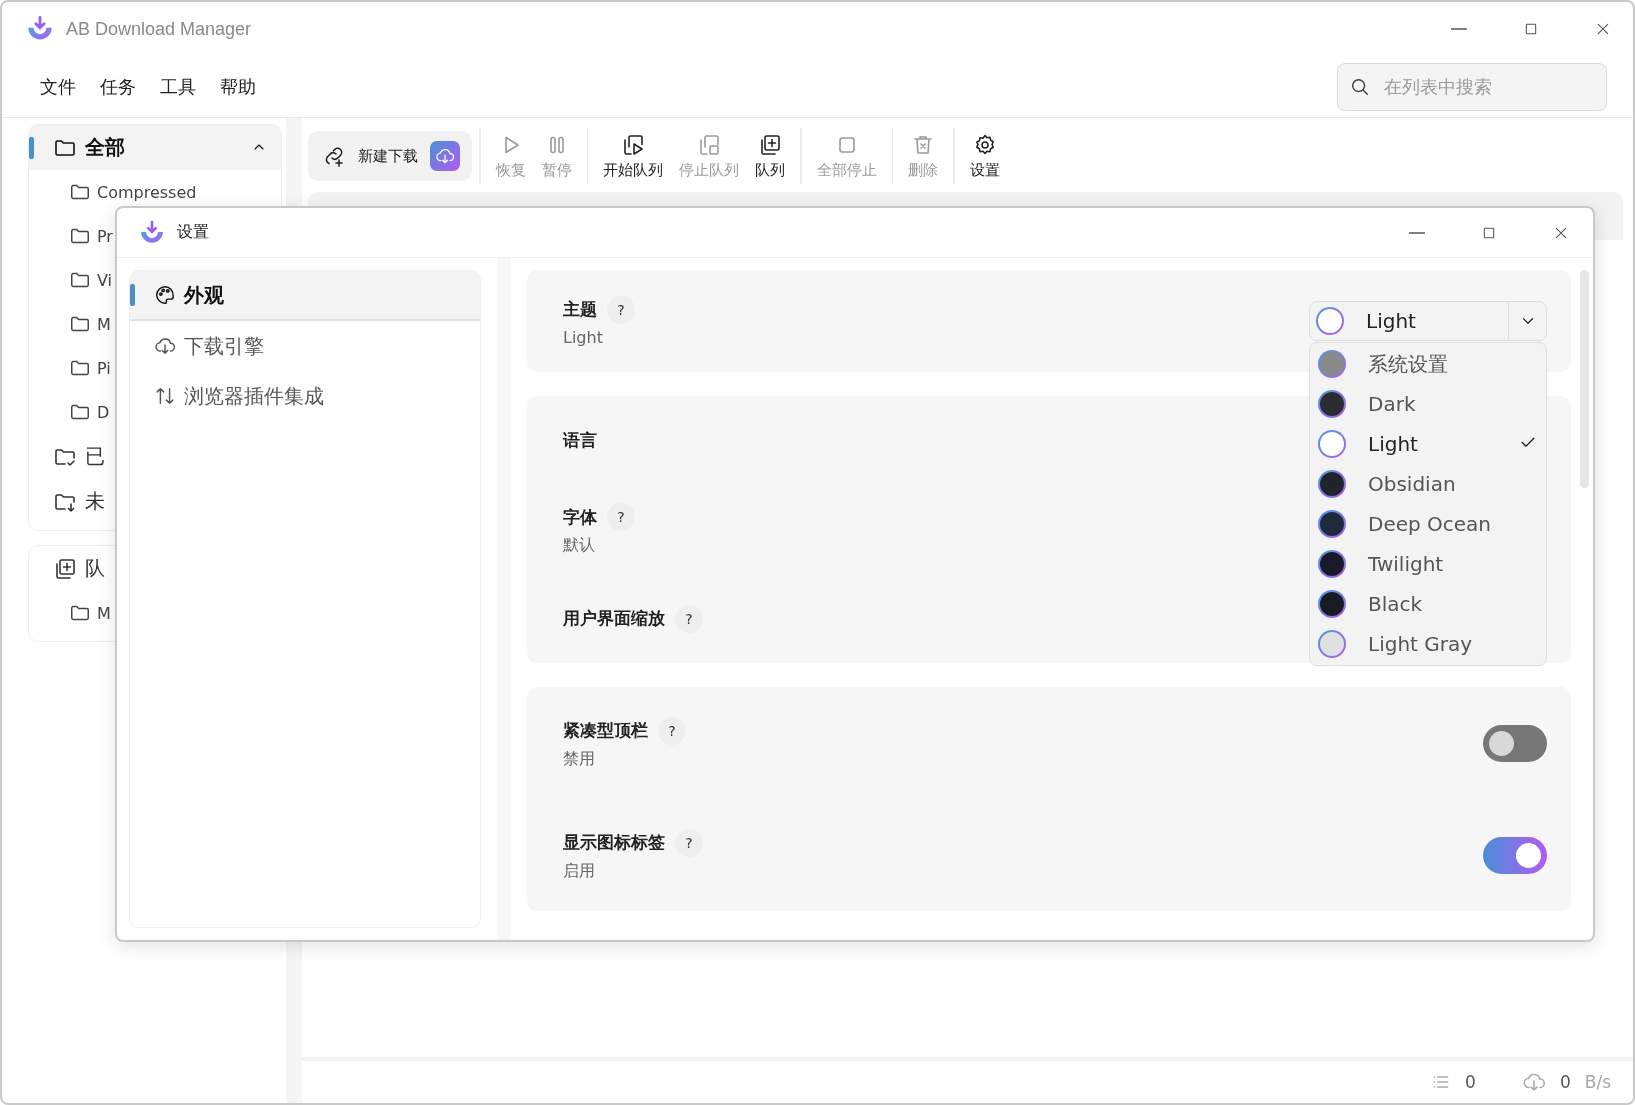 Image resolution: width=1635 pixels, height=1105 pixels. I want to click on setting-value: 禁用, so click(579, 759).